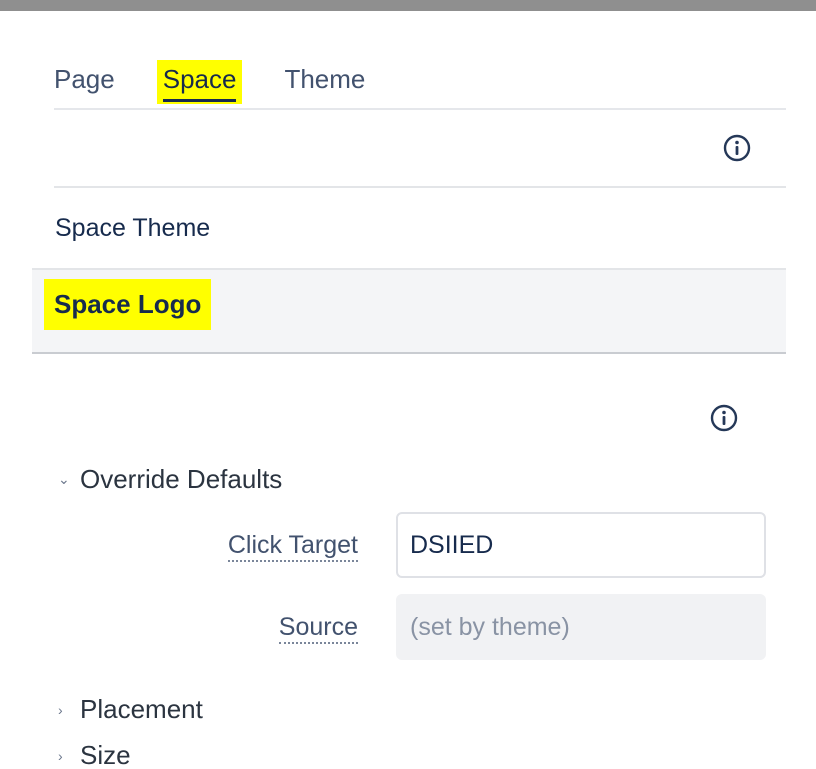 This screenshot has height=769, width=816. What do you see at coordinates (105, 754) in the screenshot?
I see `size-label: Size` at bounding box center [105, 754].